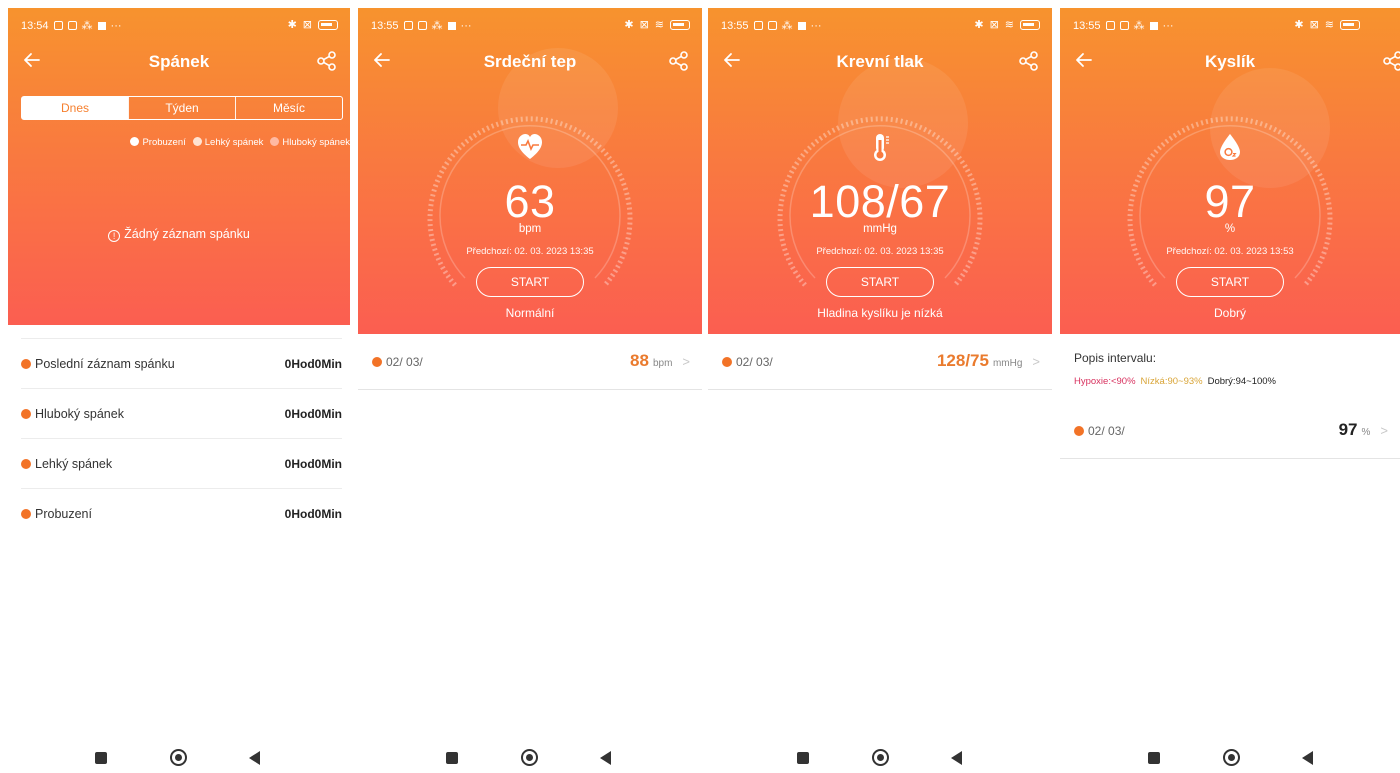  I want to click on thermometer-icon, so click(881, 147).